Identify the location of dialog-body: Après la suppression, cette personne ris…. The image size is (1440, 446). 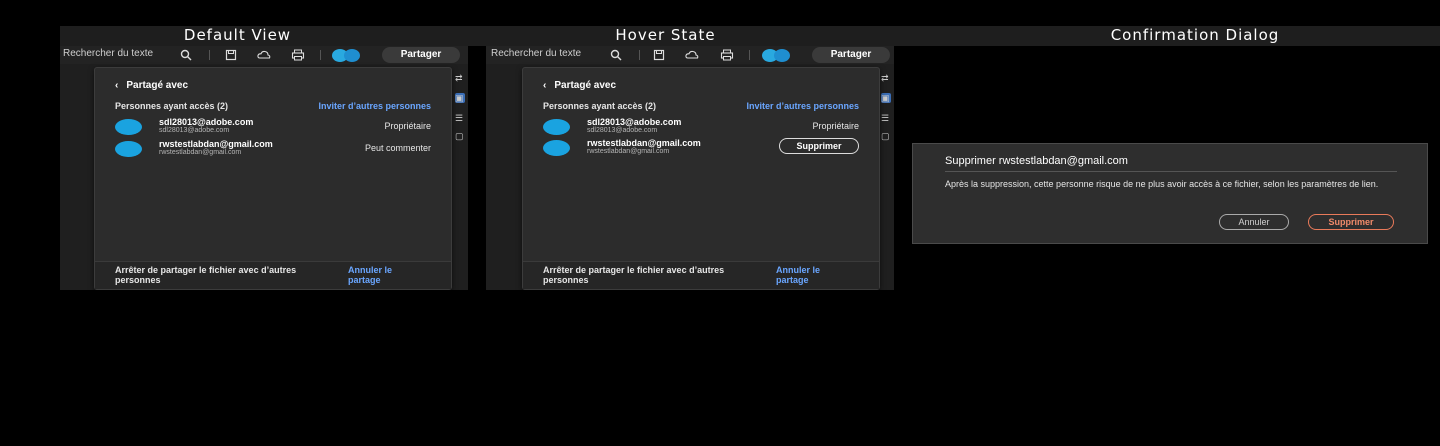
(1162, 184).